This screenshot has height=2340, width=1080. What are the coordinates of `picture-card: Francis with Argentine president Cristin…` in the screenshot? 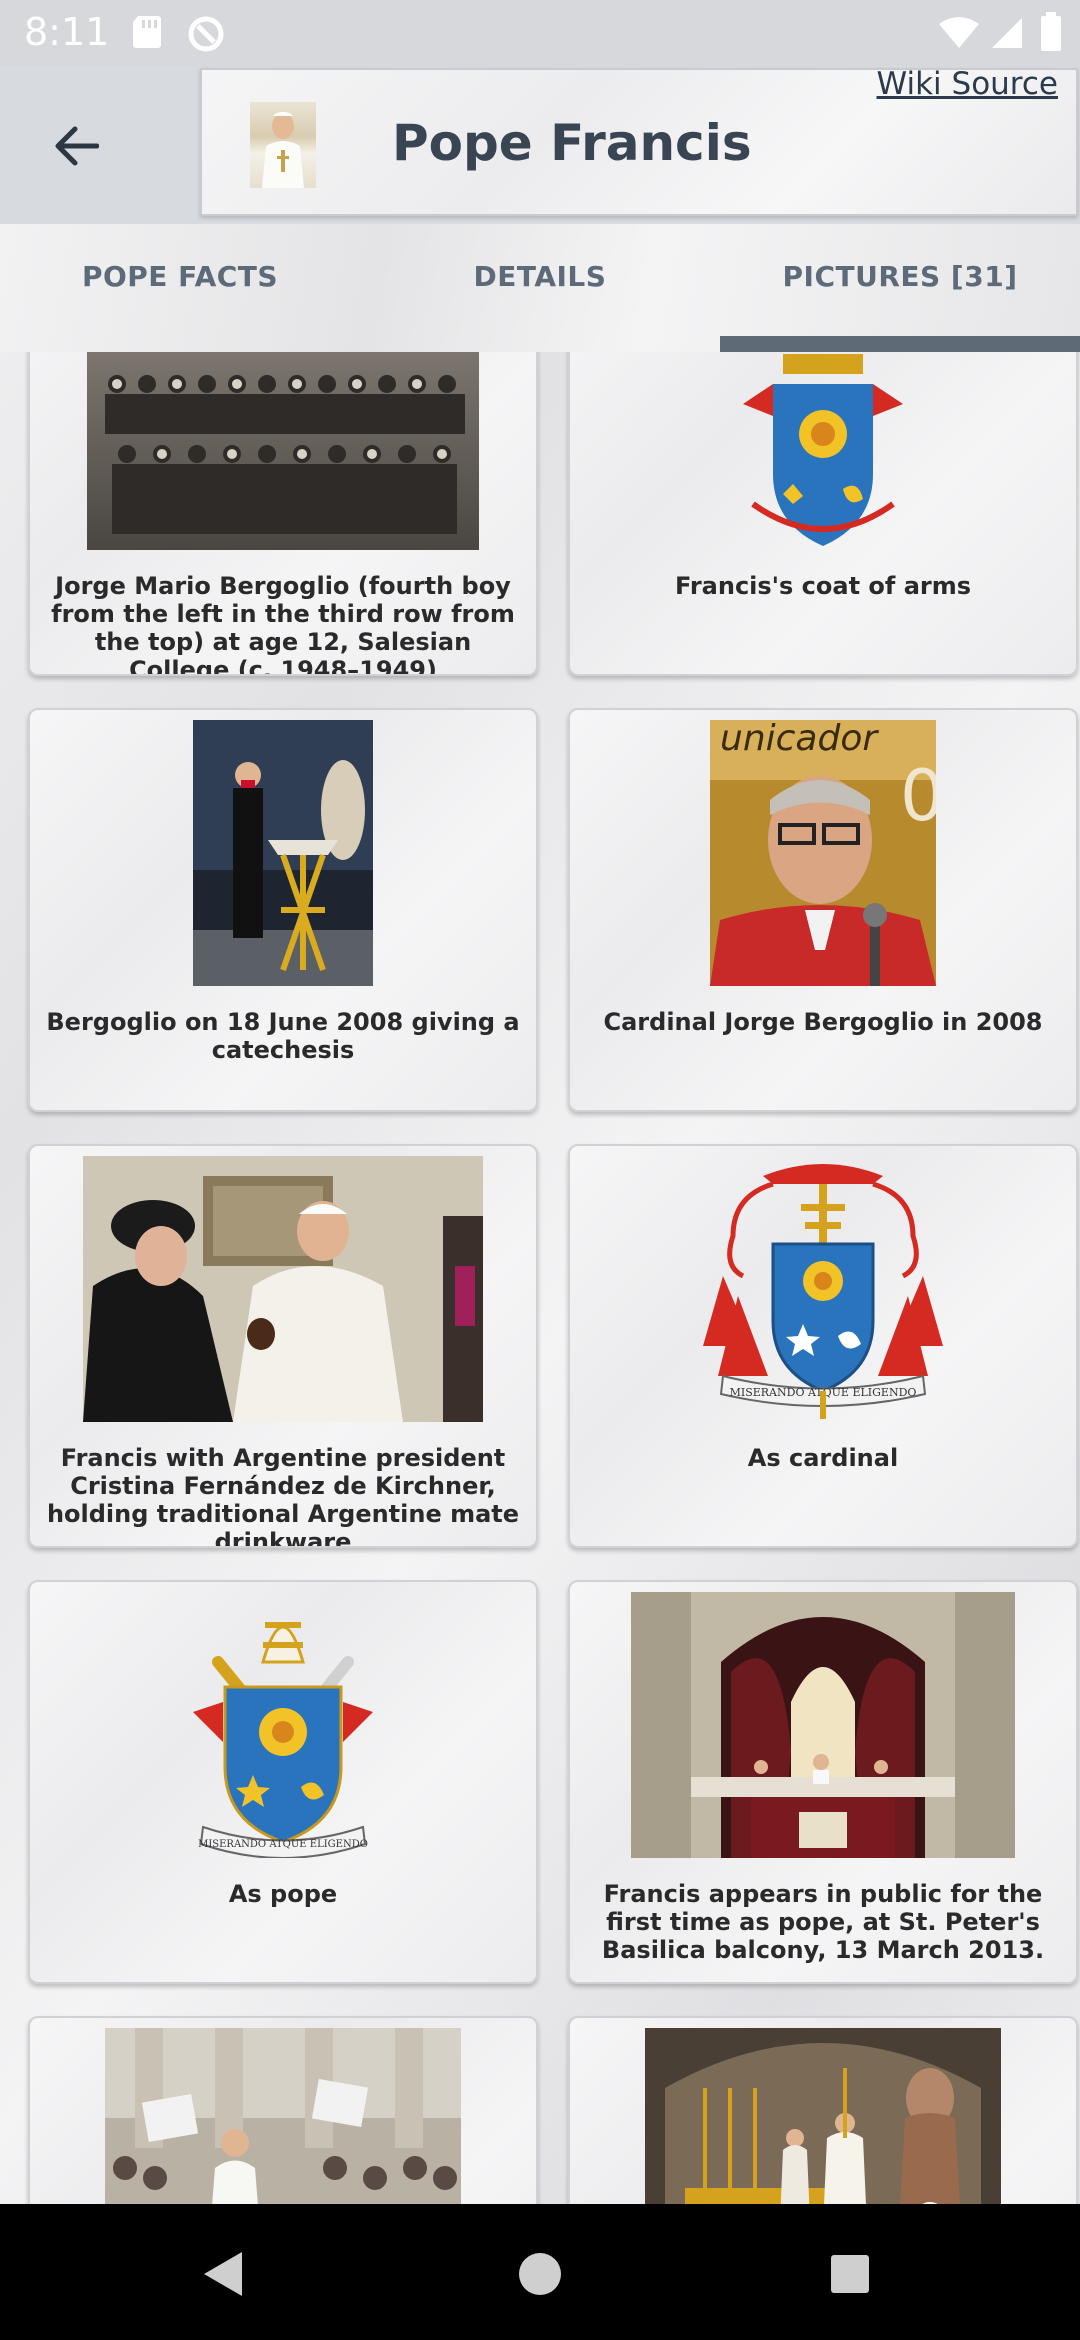 It's located at (283, 1346).